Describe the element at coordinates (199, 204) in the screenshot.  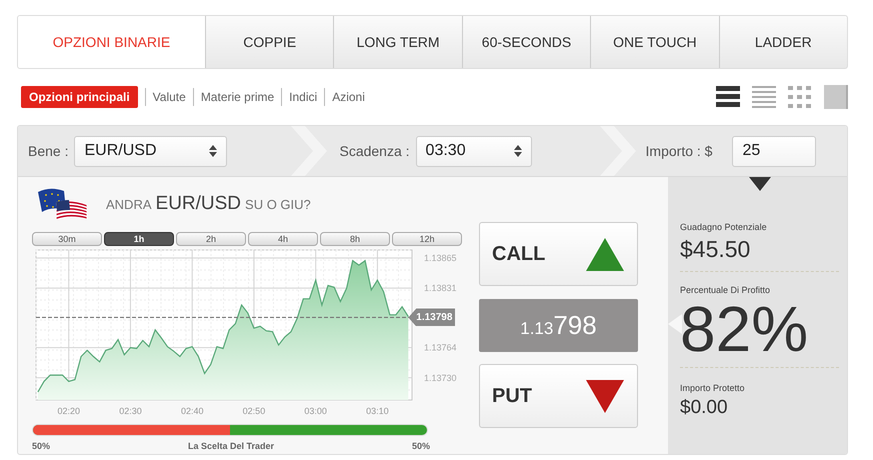
I see `question-asset: EUR/USD` at that location.